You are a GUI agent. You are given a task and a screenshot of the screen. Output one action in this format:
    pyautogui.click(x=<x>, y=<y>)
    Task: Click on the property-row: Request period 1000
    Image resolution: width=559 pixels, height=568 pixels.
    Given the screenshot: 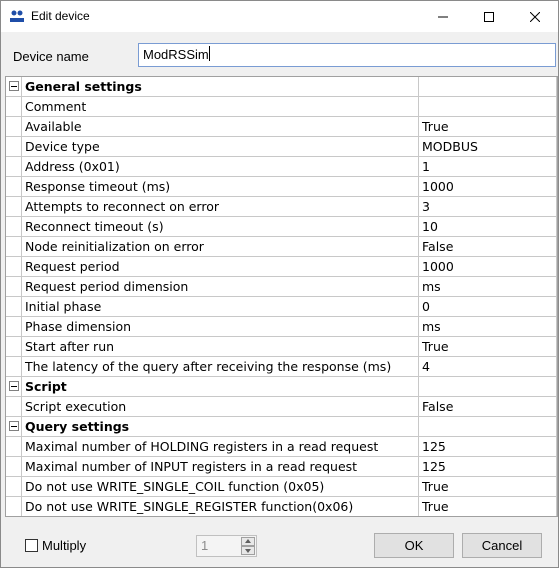 What is the action you would take?
    pyautogui.click(x=281, y=267)
    